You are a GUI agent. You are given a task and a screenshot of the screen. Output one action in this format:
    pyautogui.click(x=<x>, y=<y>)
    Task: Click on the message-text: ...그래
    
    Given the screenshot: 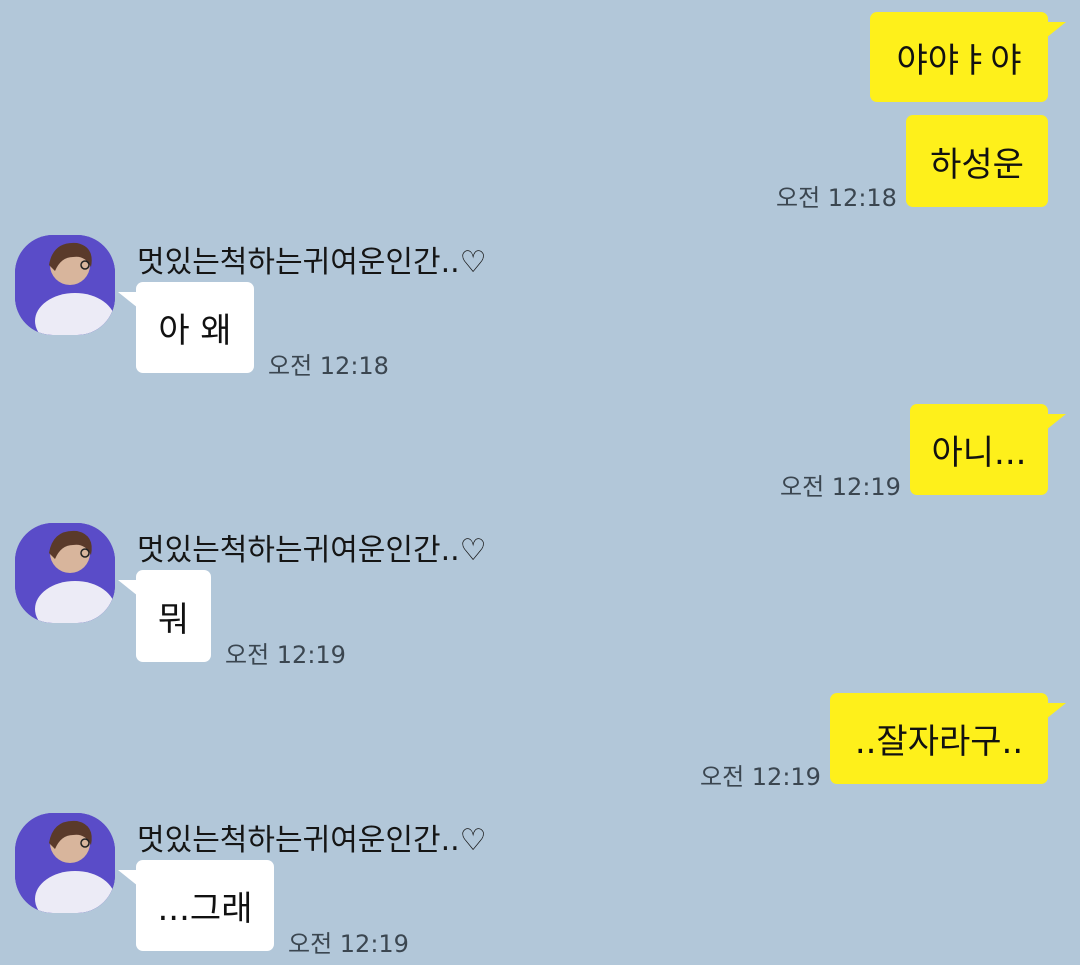 What is the action you would take?
    pyautogui.click(x=205, y=909)
    